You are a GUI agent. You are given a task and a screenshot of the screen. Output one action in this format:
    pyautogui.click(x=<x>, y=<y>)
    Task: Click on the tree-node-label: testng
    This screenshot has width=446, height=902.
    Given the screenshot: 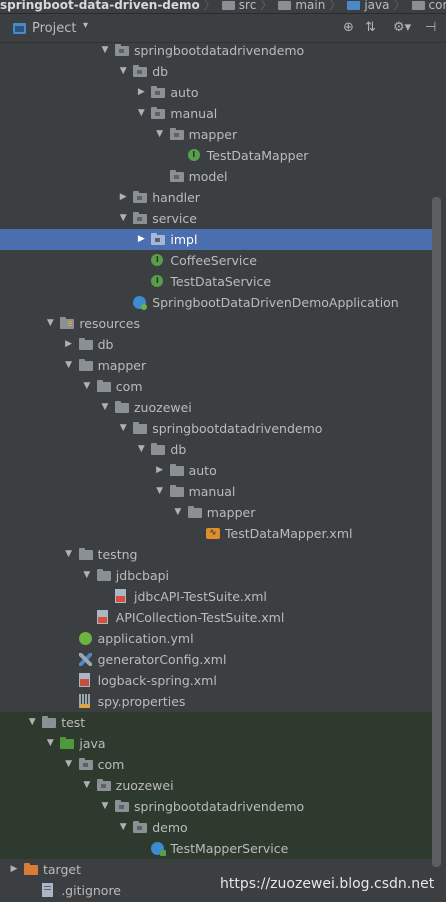 What is the action you would take?
    pyautogui.click(x=117, y=554)
    